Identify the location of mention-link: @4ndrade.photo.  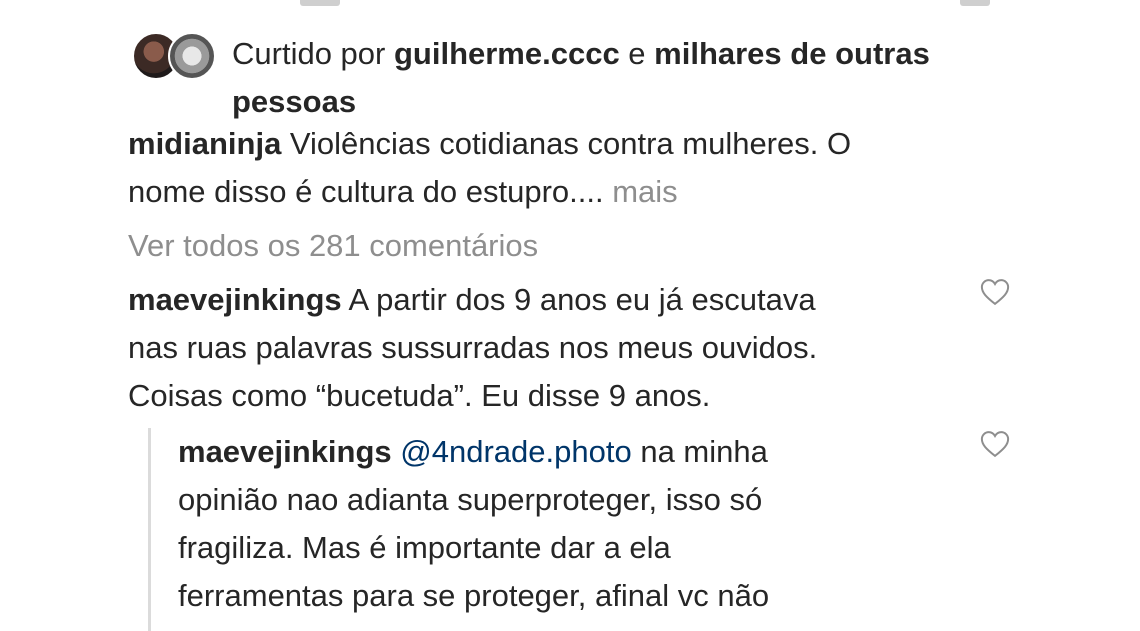
(515, 451).